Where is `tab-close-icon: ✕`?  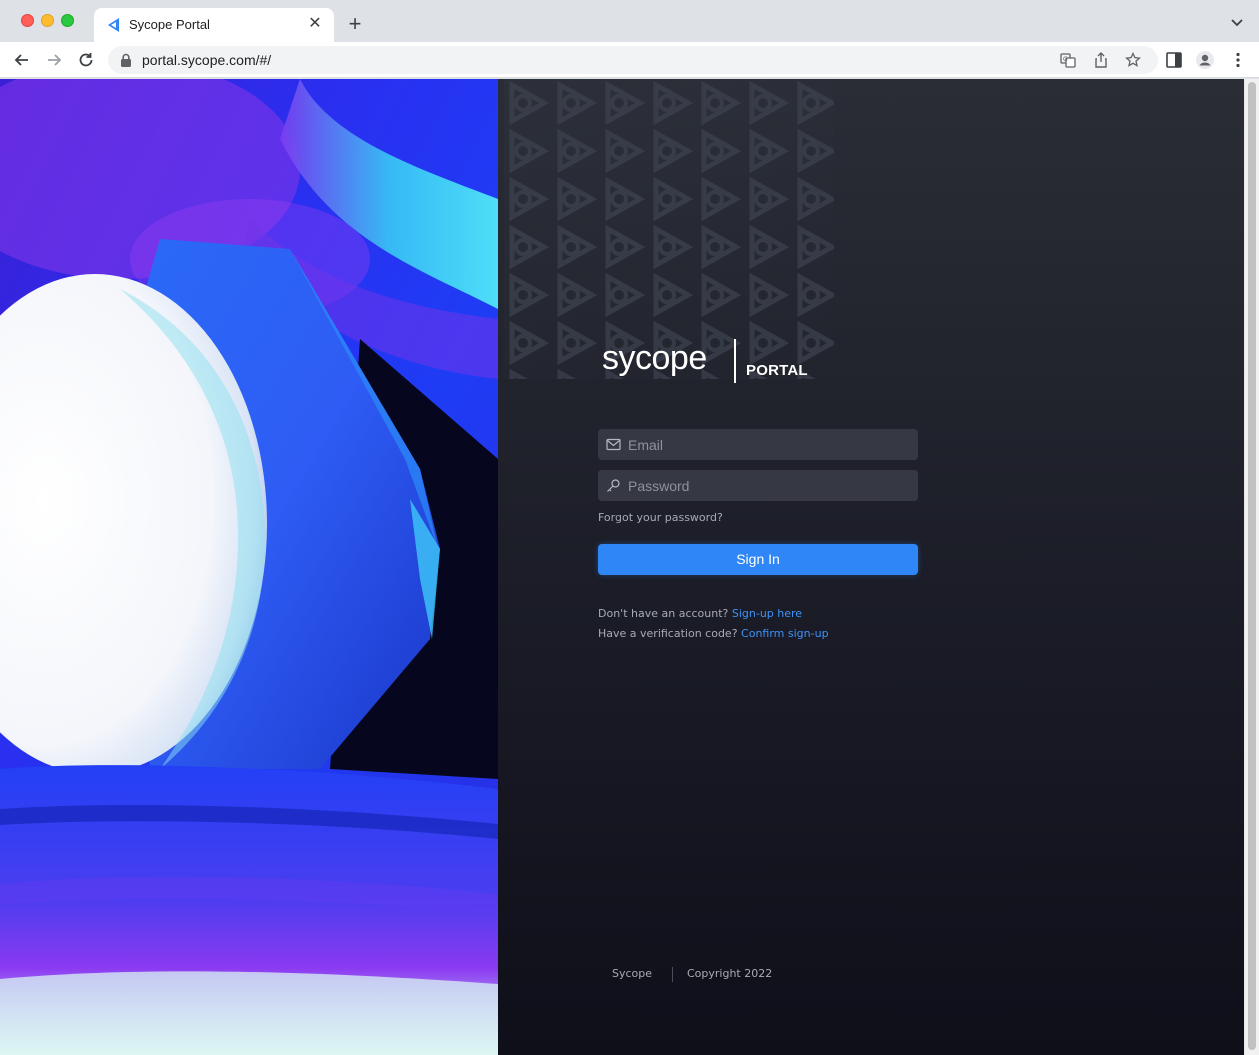
tab-close-icon: ✕ is located at coordinates (315, 24).